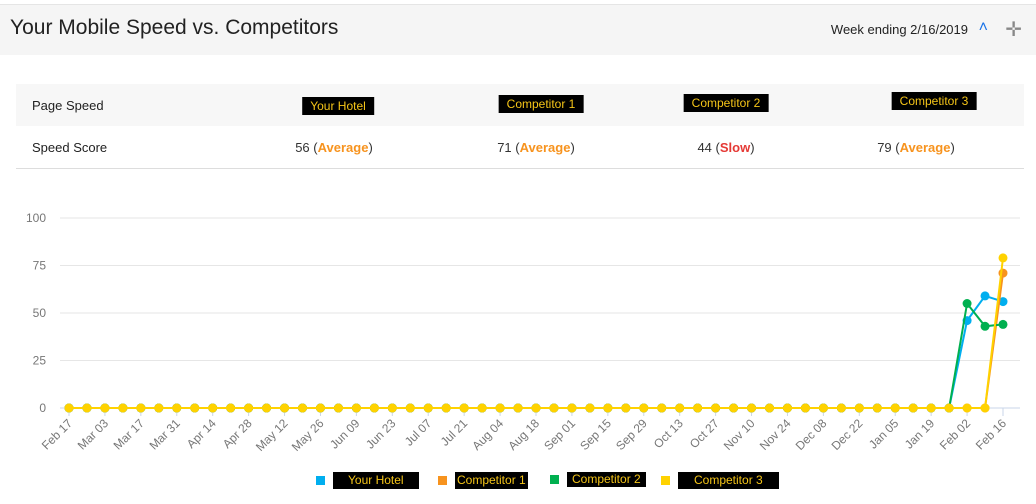 This screenshot has width=1036, height=504. I want to click on x-tick-label: Jul 07, so click(418, 432).